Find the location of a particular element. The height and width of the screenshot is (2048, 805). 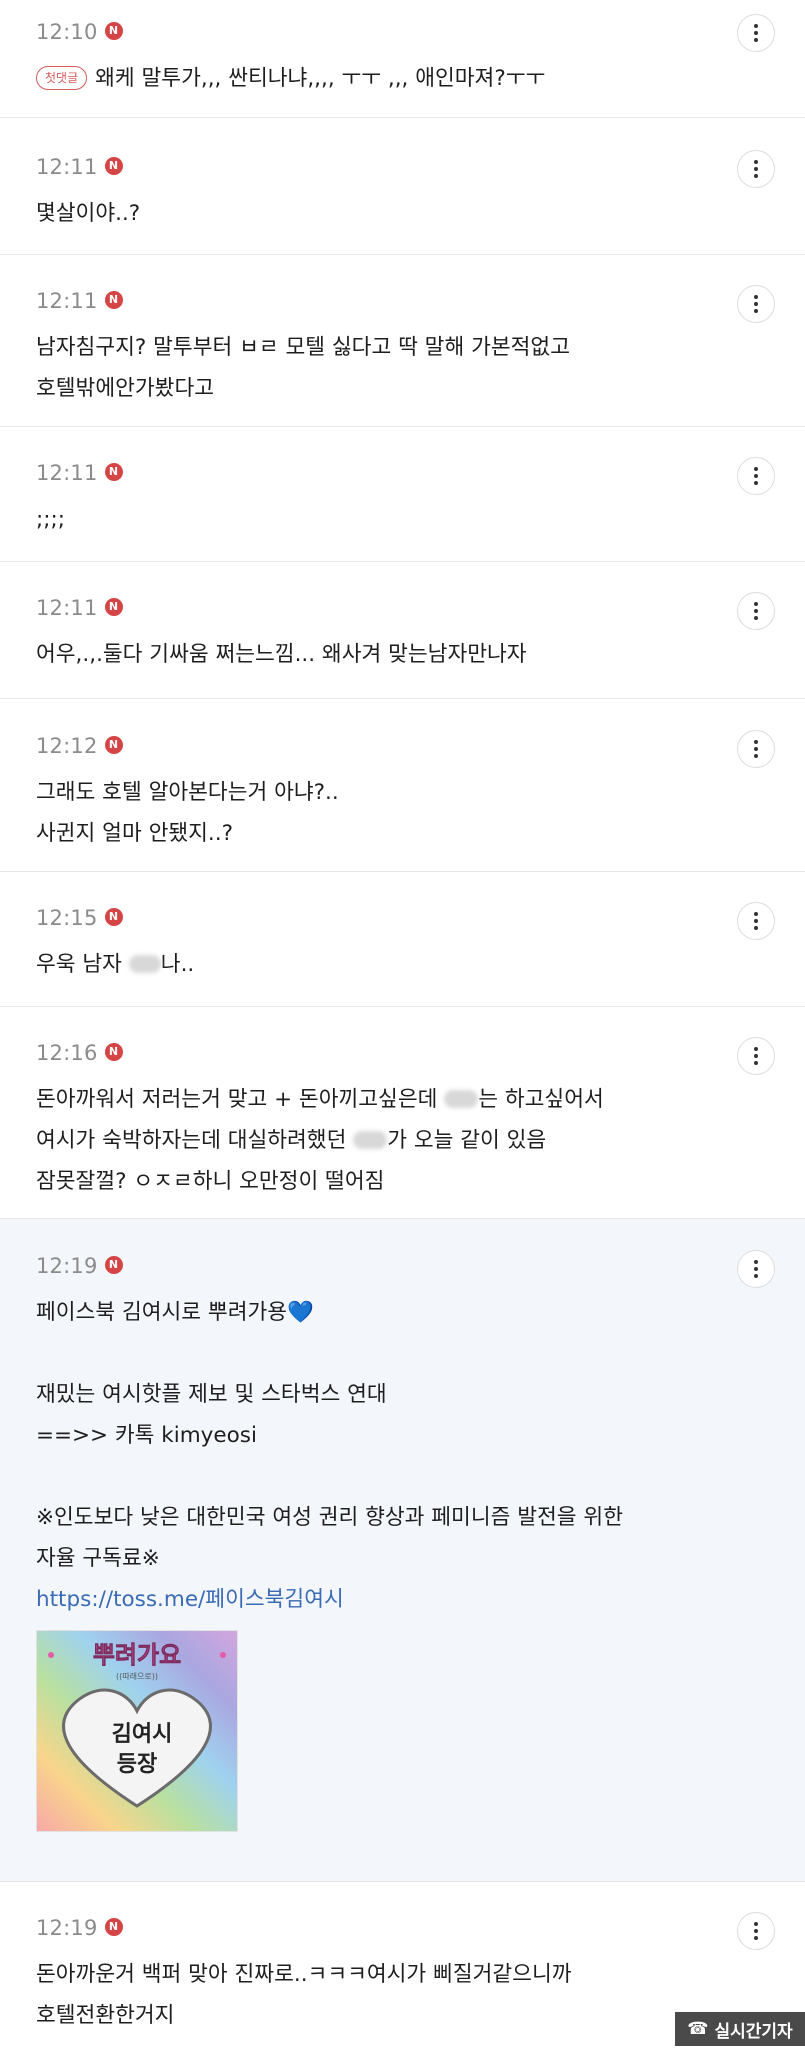

comment-text: 잠못잘껄? ㅇㅈㄹ하니 오만정이 떨어짐 is located at coordinates (210, 1181).